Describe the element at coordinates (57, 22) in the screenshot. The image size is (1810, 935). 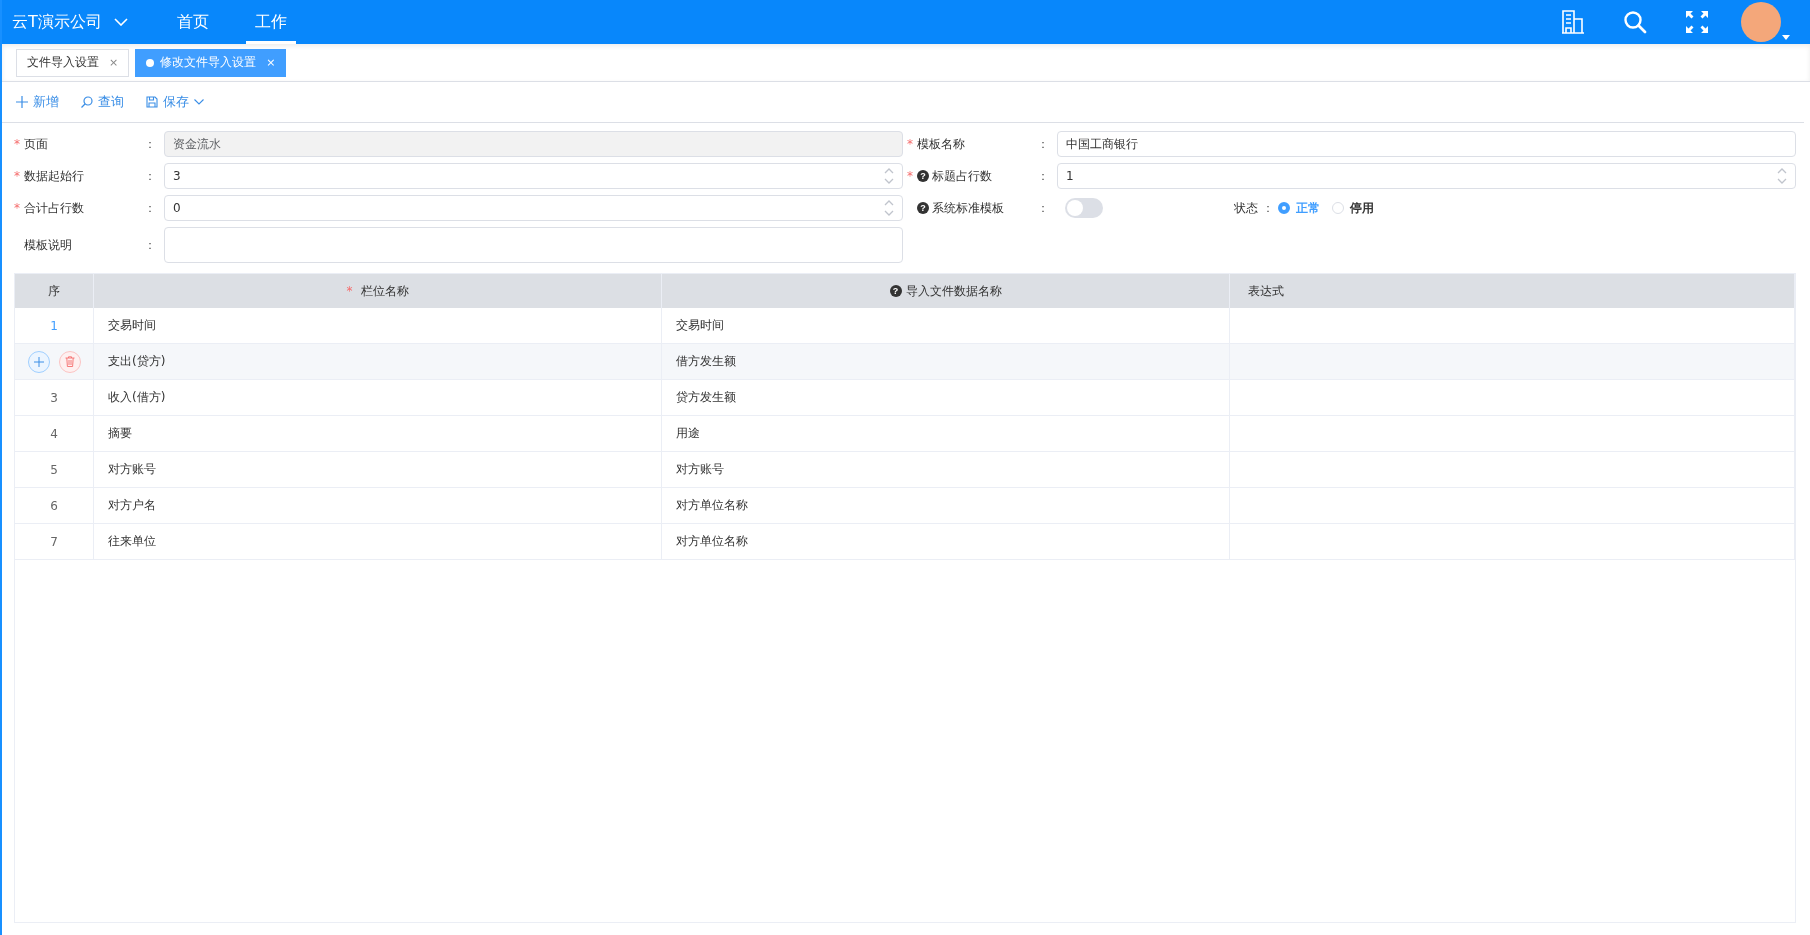
I see `company-name: 云T演示公司` at that location.